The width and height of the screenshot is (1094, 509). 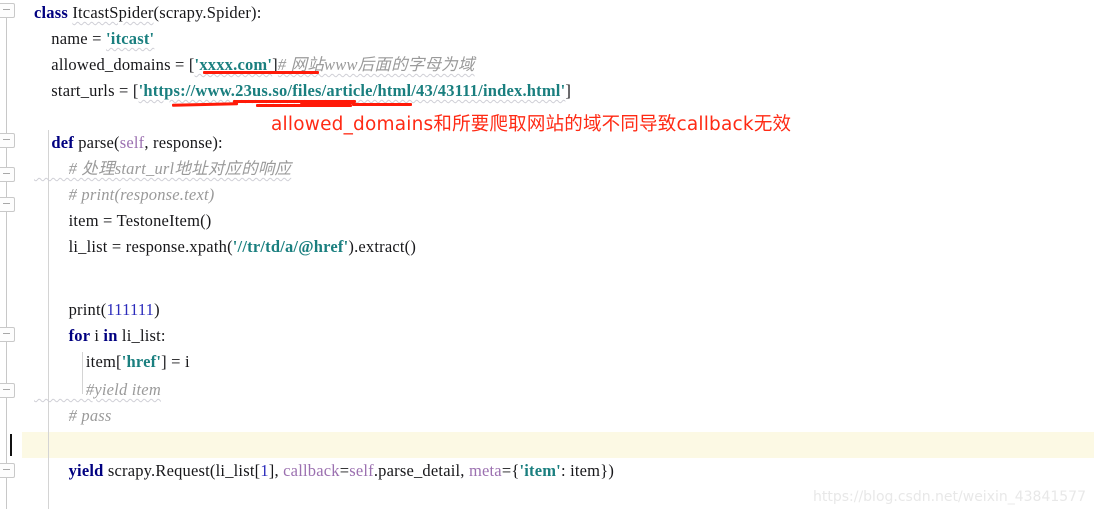 What do you see at coordinates (382, 104) in the screenshot?
I see `red-underline-start-url-c` at bounding box center [382, 104].